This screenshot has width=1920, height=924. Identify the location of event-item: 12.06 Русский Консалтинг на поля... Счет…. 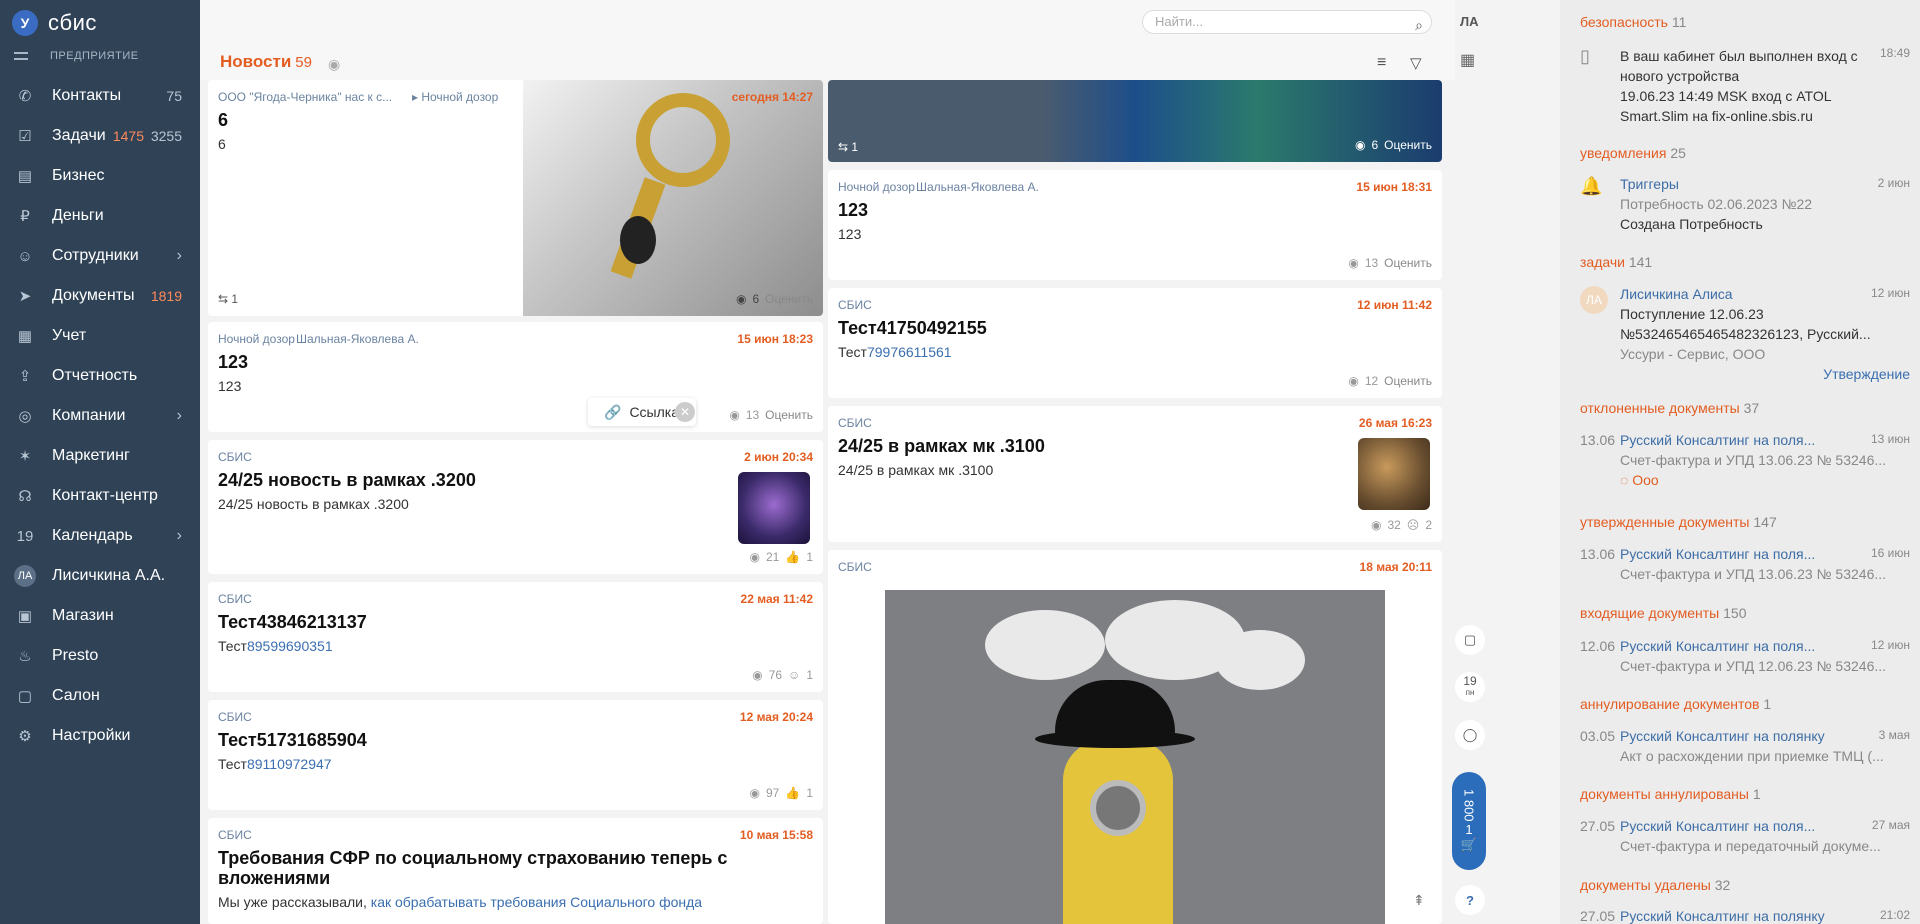
(1745, 658).